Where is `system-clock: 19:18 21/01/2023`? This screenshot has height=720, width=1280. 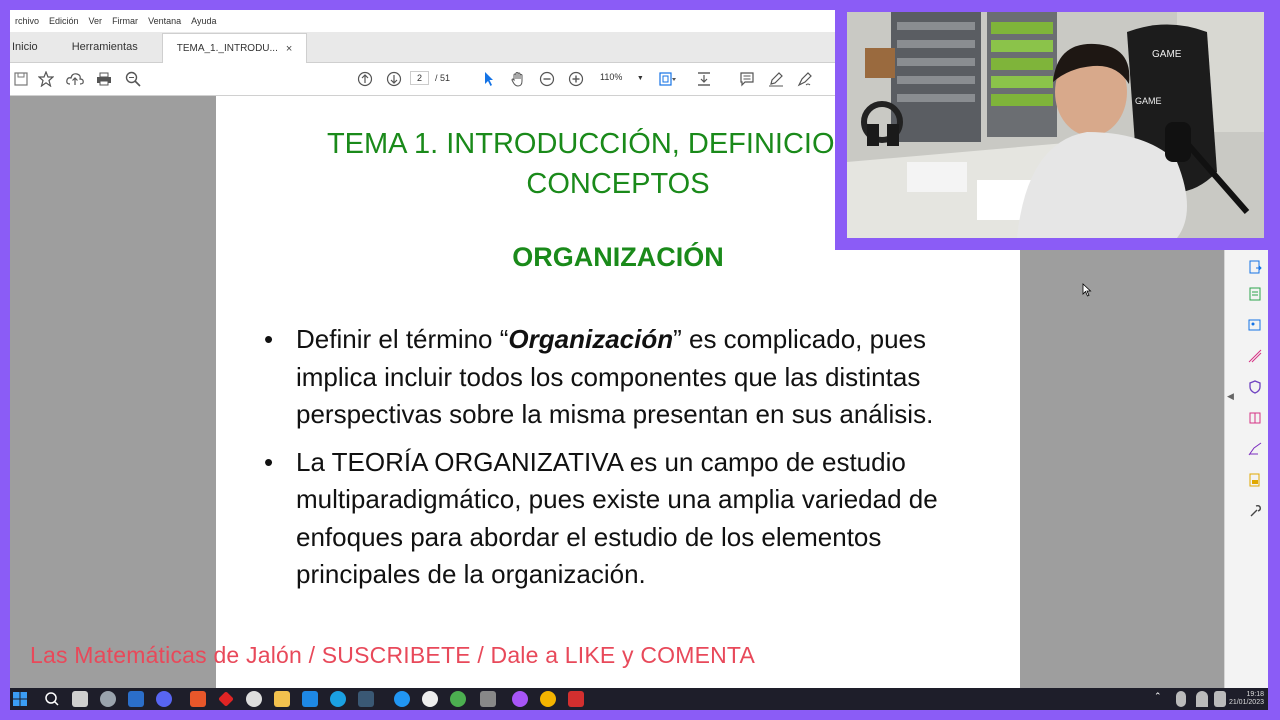 system-clock: 19:18 21/01/2023 is located at coordinates (1246, 699).